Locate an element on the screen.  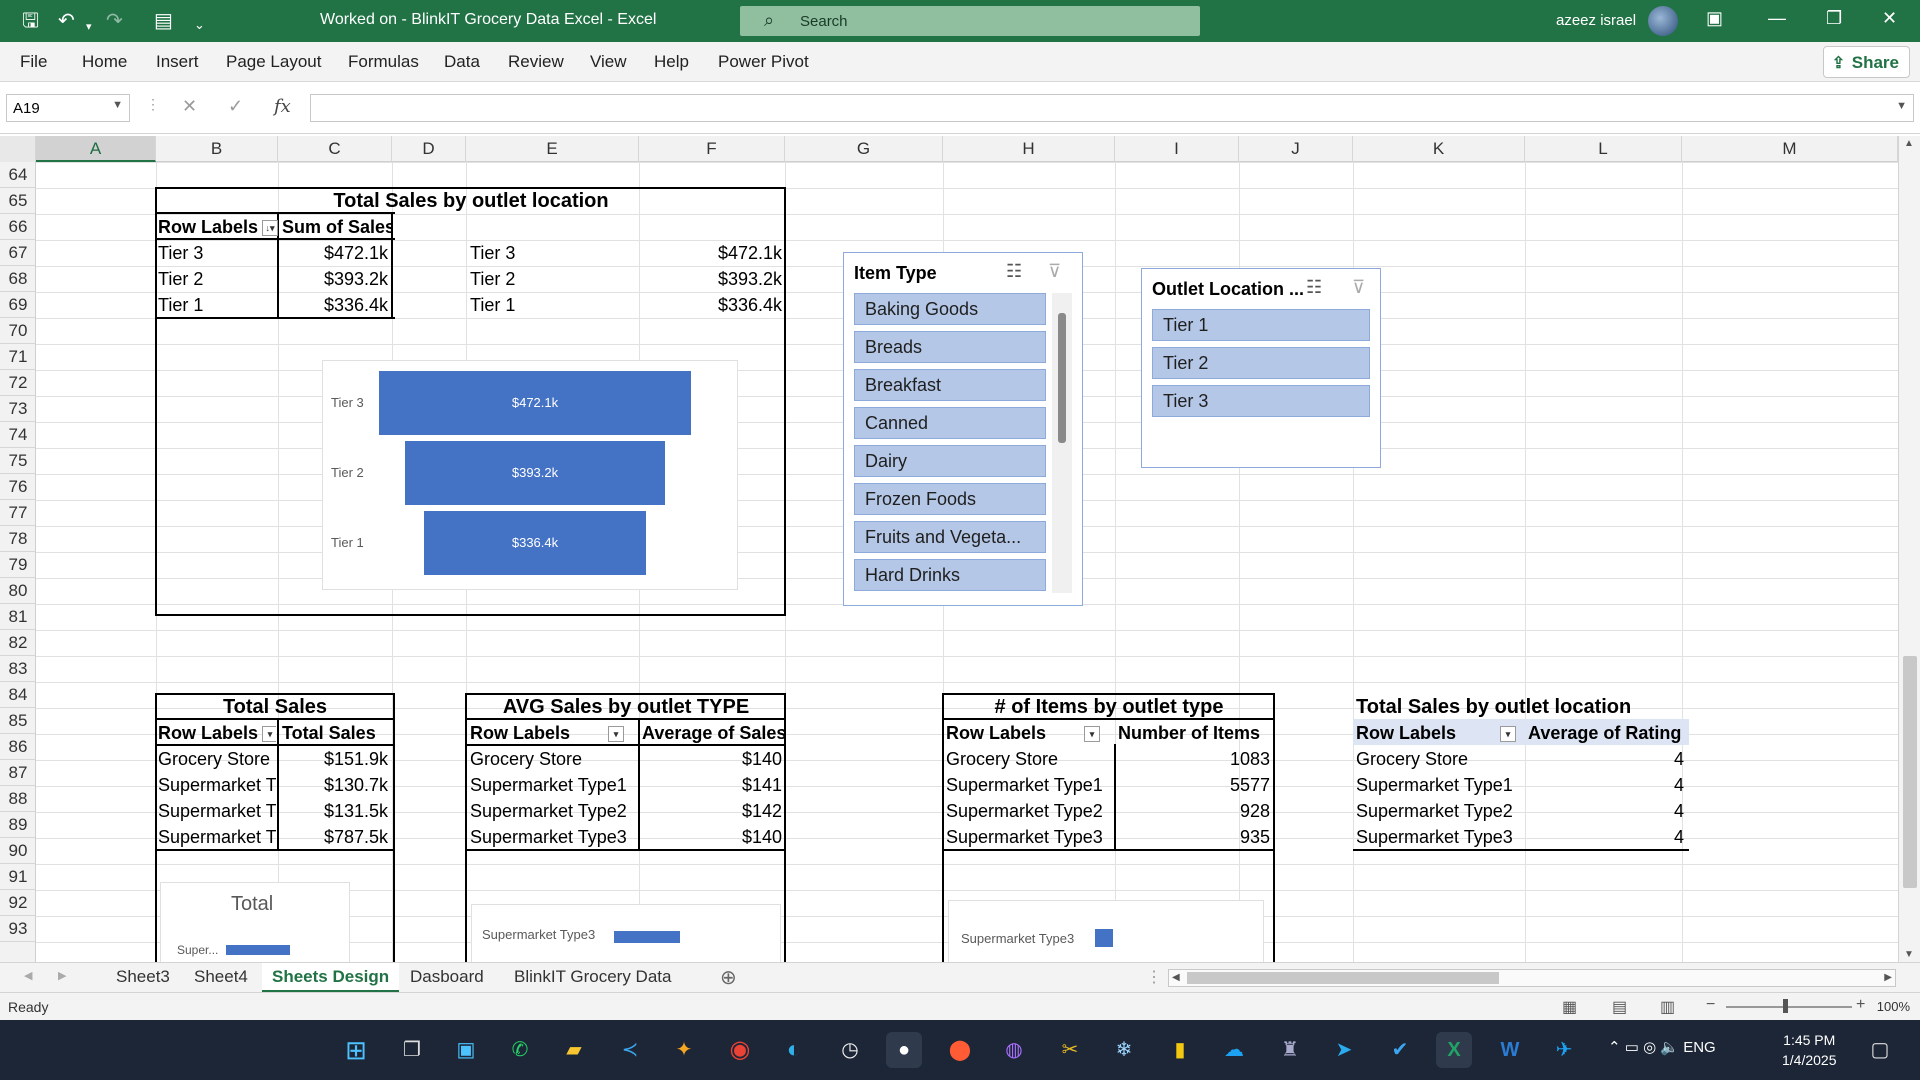
slicer-item: Baking Goods is located at coordinates (950, 309).